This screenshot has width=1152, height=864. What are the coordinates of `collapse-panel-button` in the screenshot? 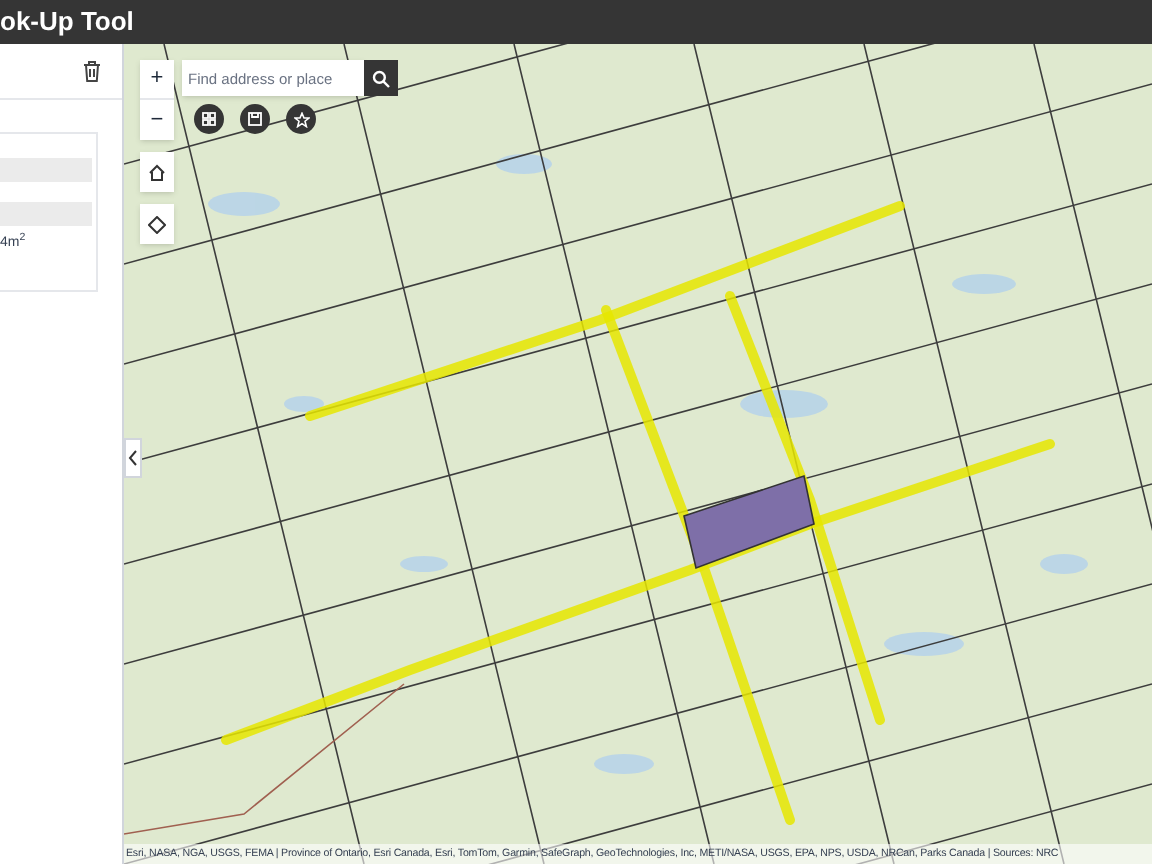 It's located at (133, 458).